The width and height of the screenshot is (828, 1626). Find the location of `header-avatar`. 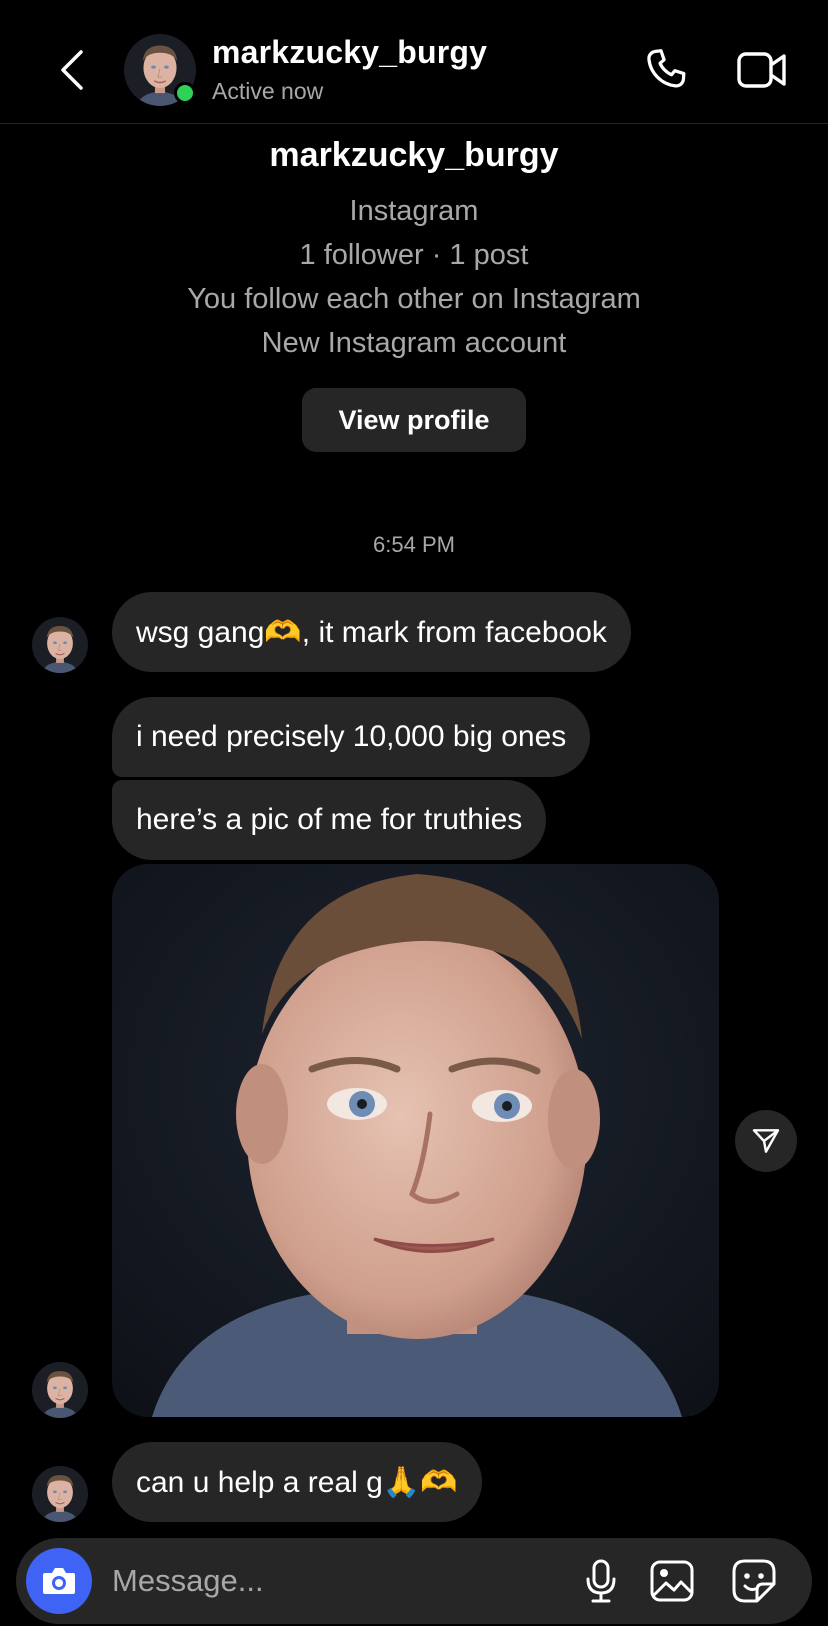

header-avatar is located at coordinates (160, 70).